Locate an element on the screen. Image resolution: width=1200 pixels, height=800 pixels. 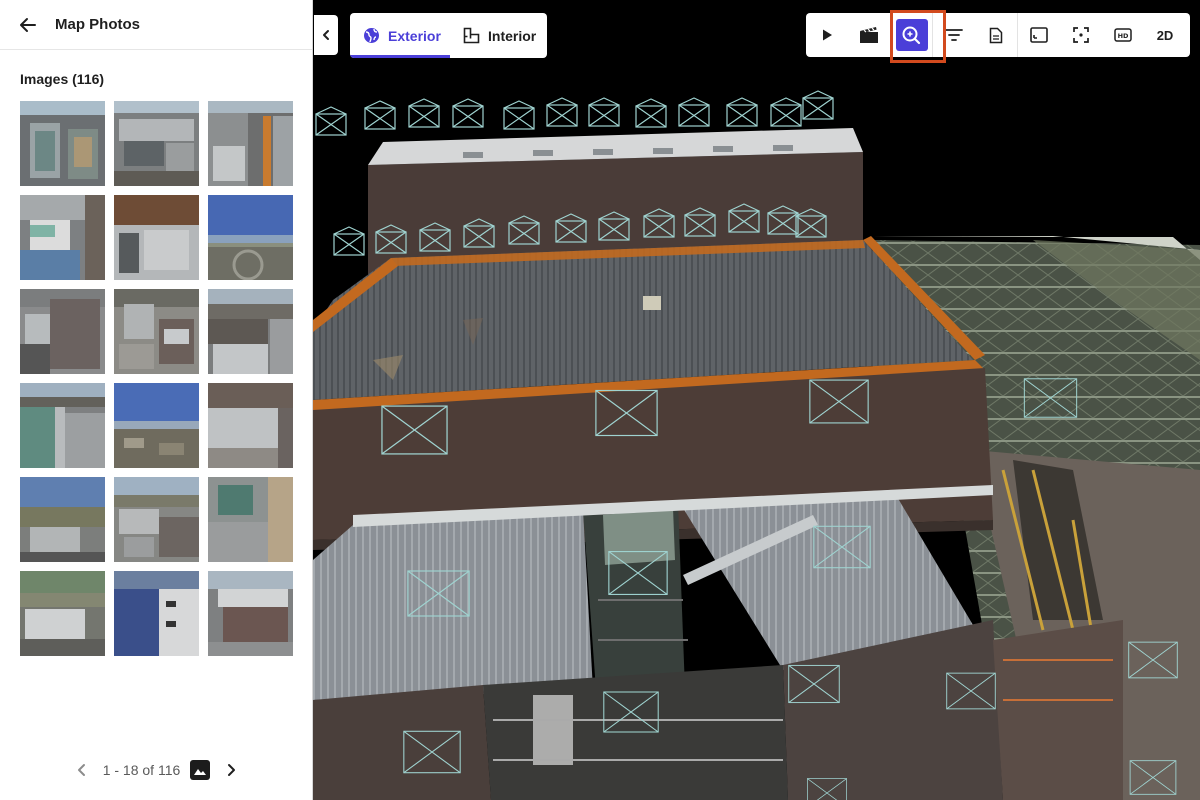
image-view-toggle is located at coordinates (200, 770).